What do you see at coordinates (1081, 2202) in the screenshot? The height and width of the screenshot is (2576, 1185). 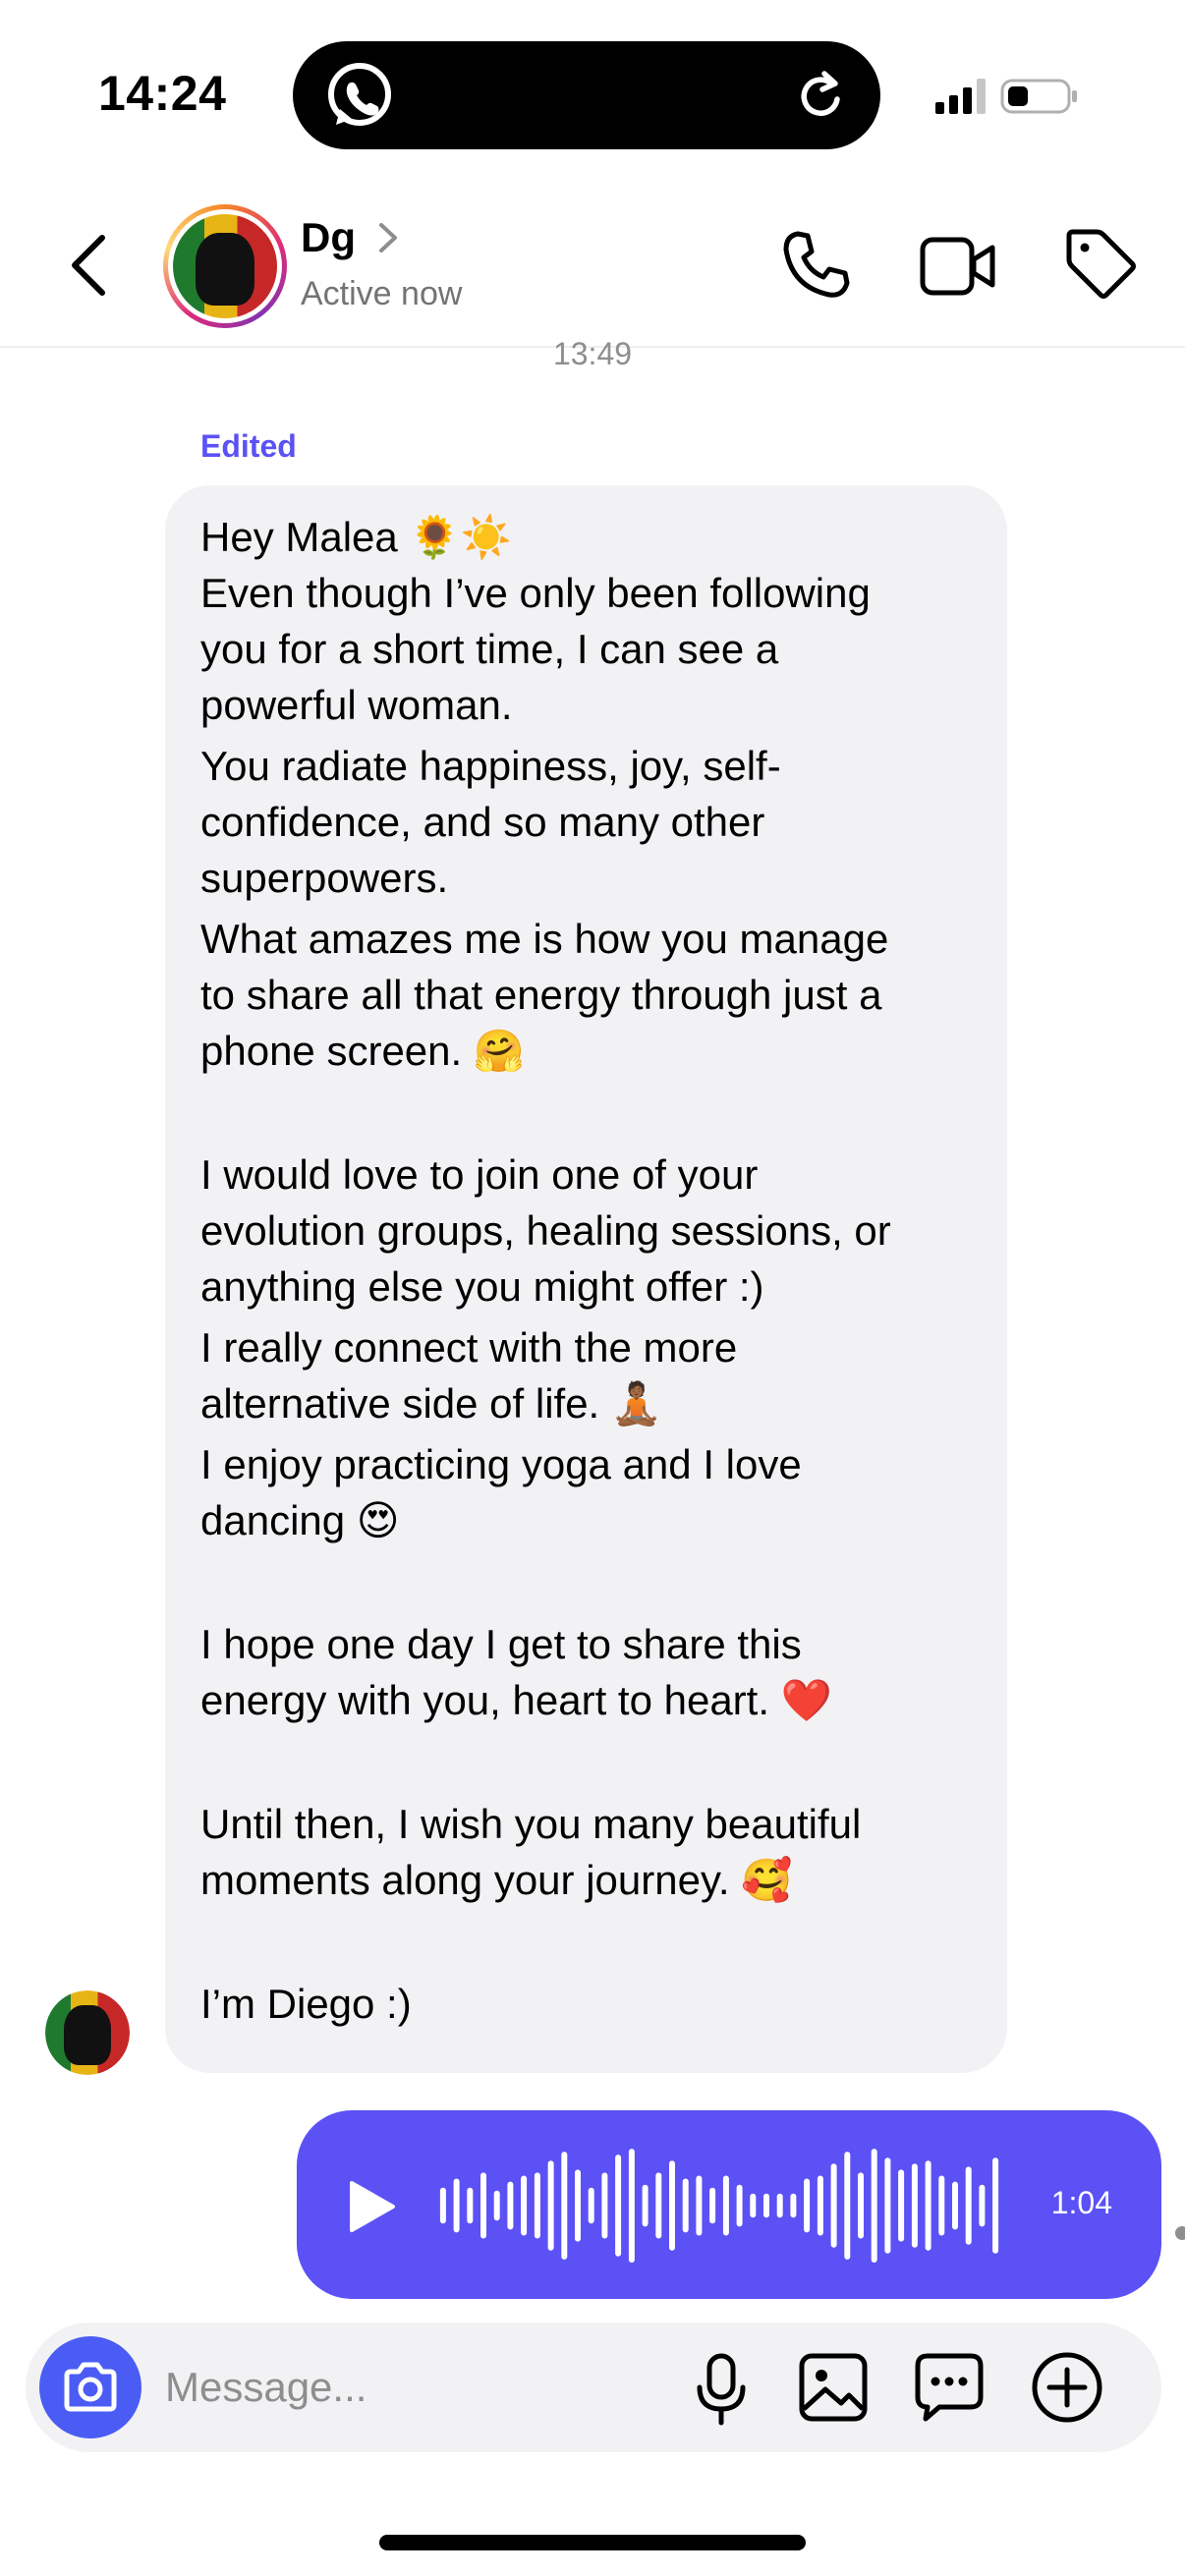 I see `voice-duration: 1:04` at bounding box center [1081, 2202].